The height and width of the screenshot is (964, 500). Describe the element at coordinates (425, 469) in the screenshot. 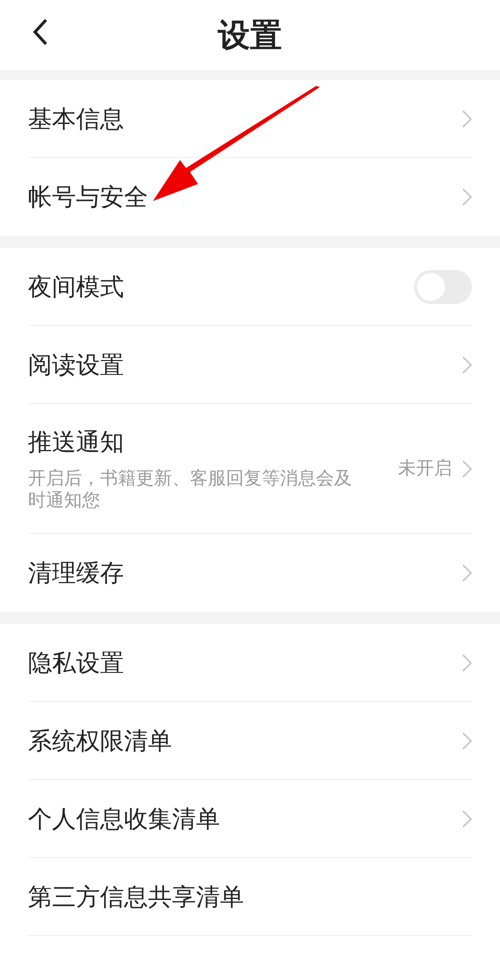

I see `setting-value: 未开启` at that location.